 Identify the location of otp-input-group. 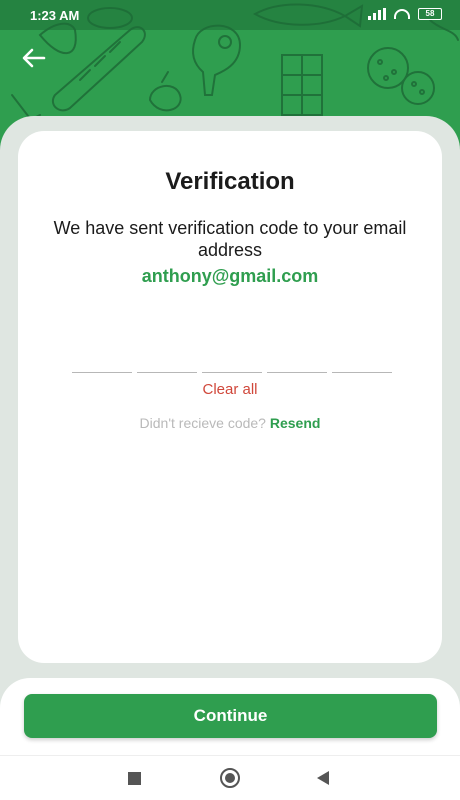
(232, 357).